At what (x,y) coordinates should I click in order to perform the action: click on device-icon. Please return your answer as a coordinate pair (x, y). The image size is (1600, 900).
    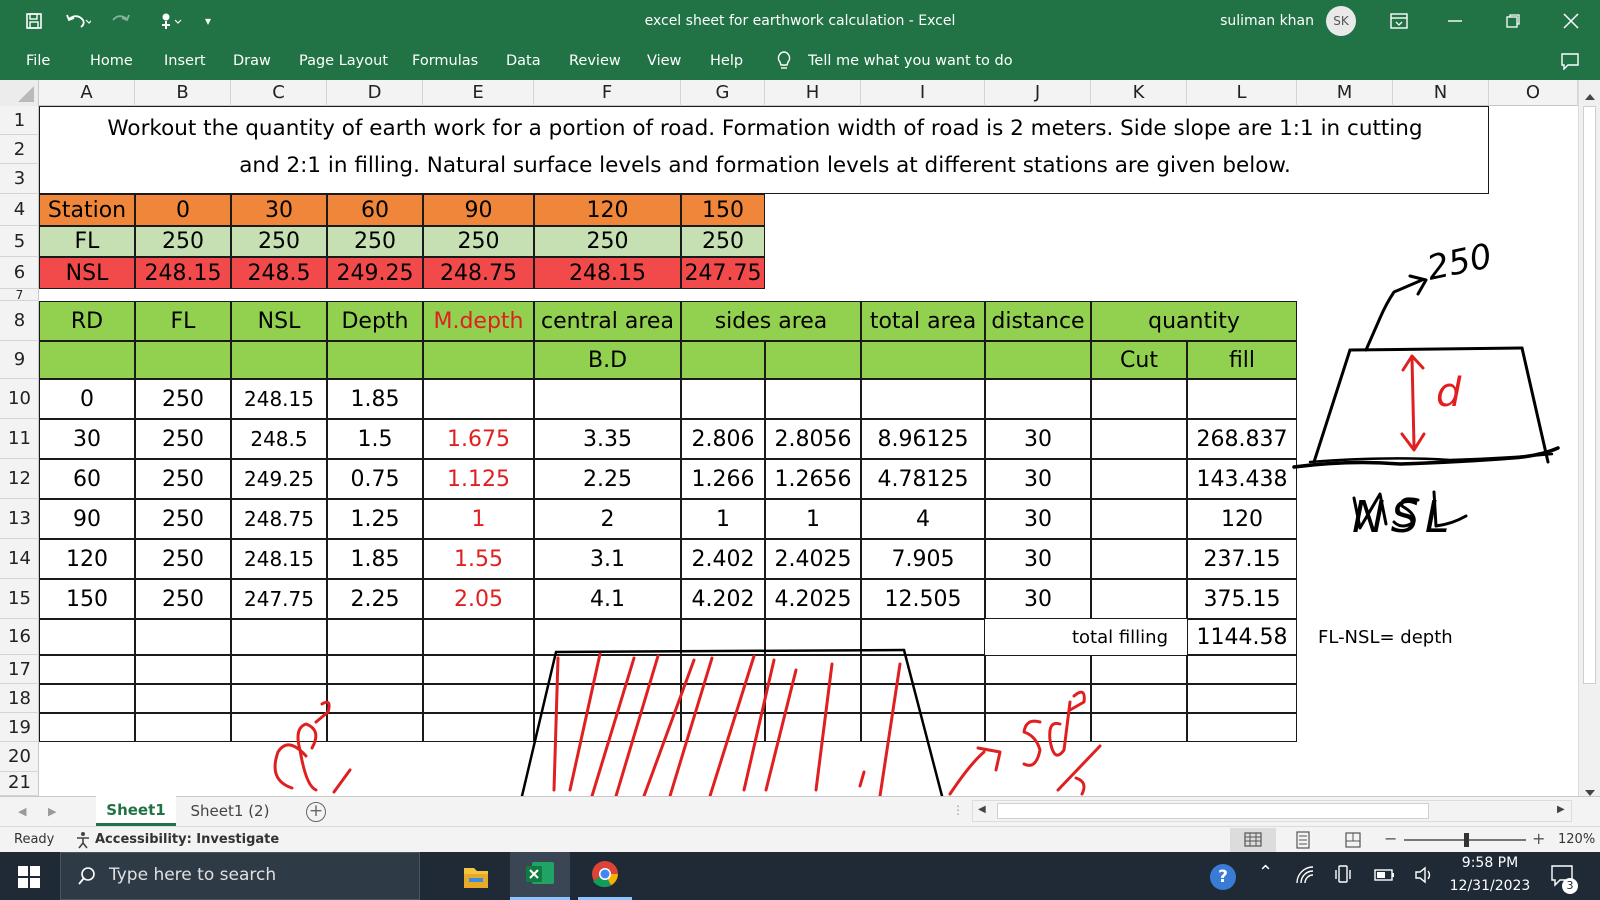
    Looking at the image, I should click on (1343, 877).